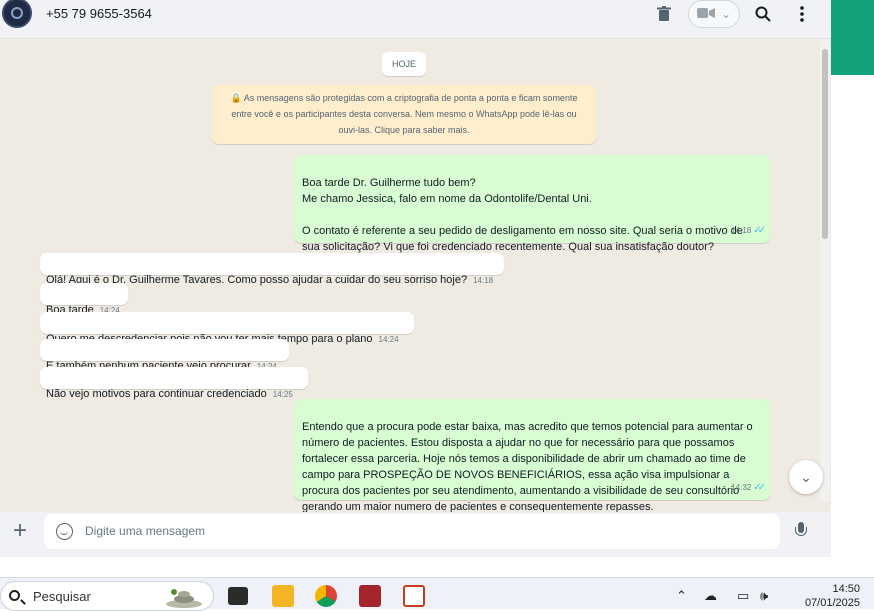 The width and height of the screenshot is (874, 611). What do you see at coordinates (846, 589) in the screenshot?
I see `clock-time: 14:50` at bounding box center [846, 589].